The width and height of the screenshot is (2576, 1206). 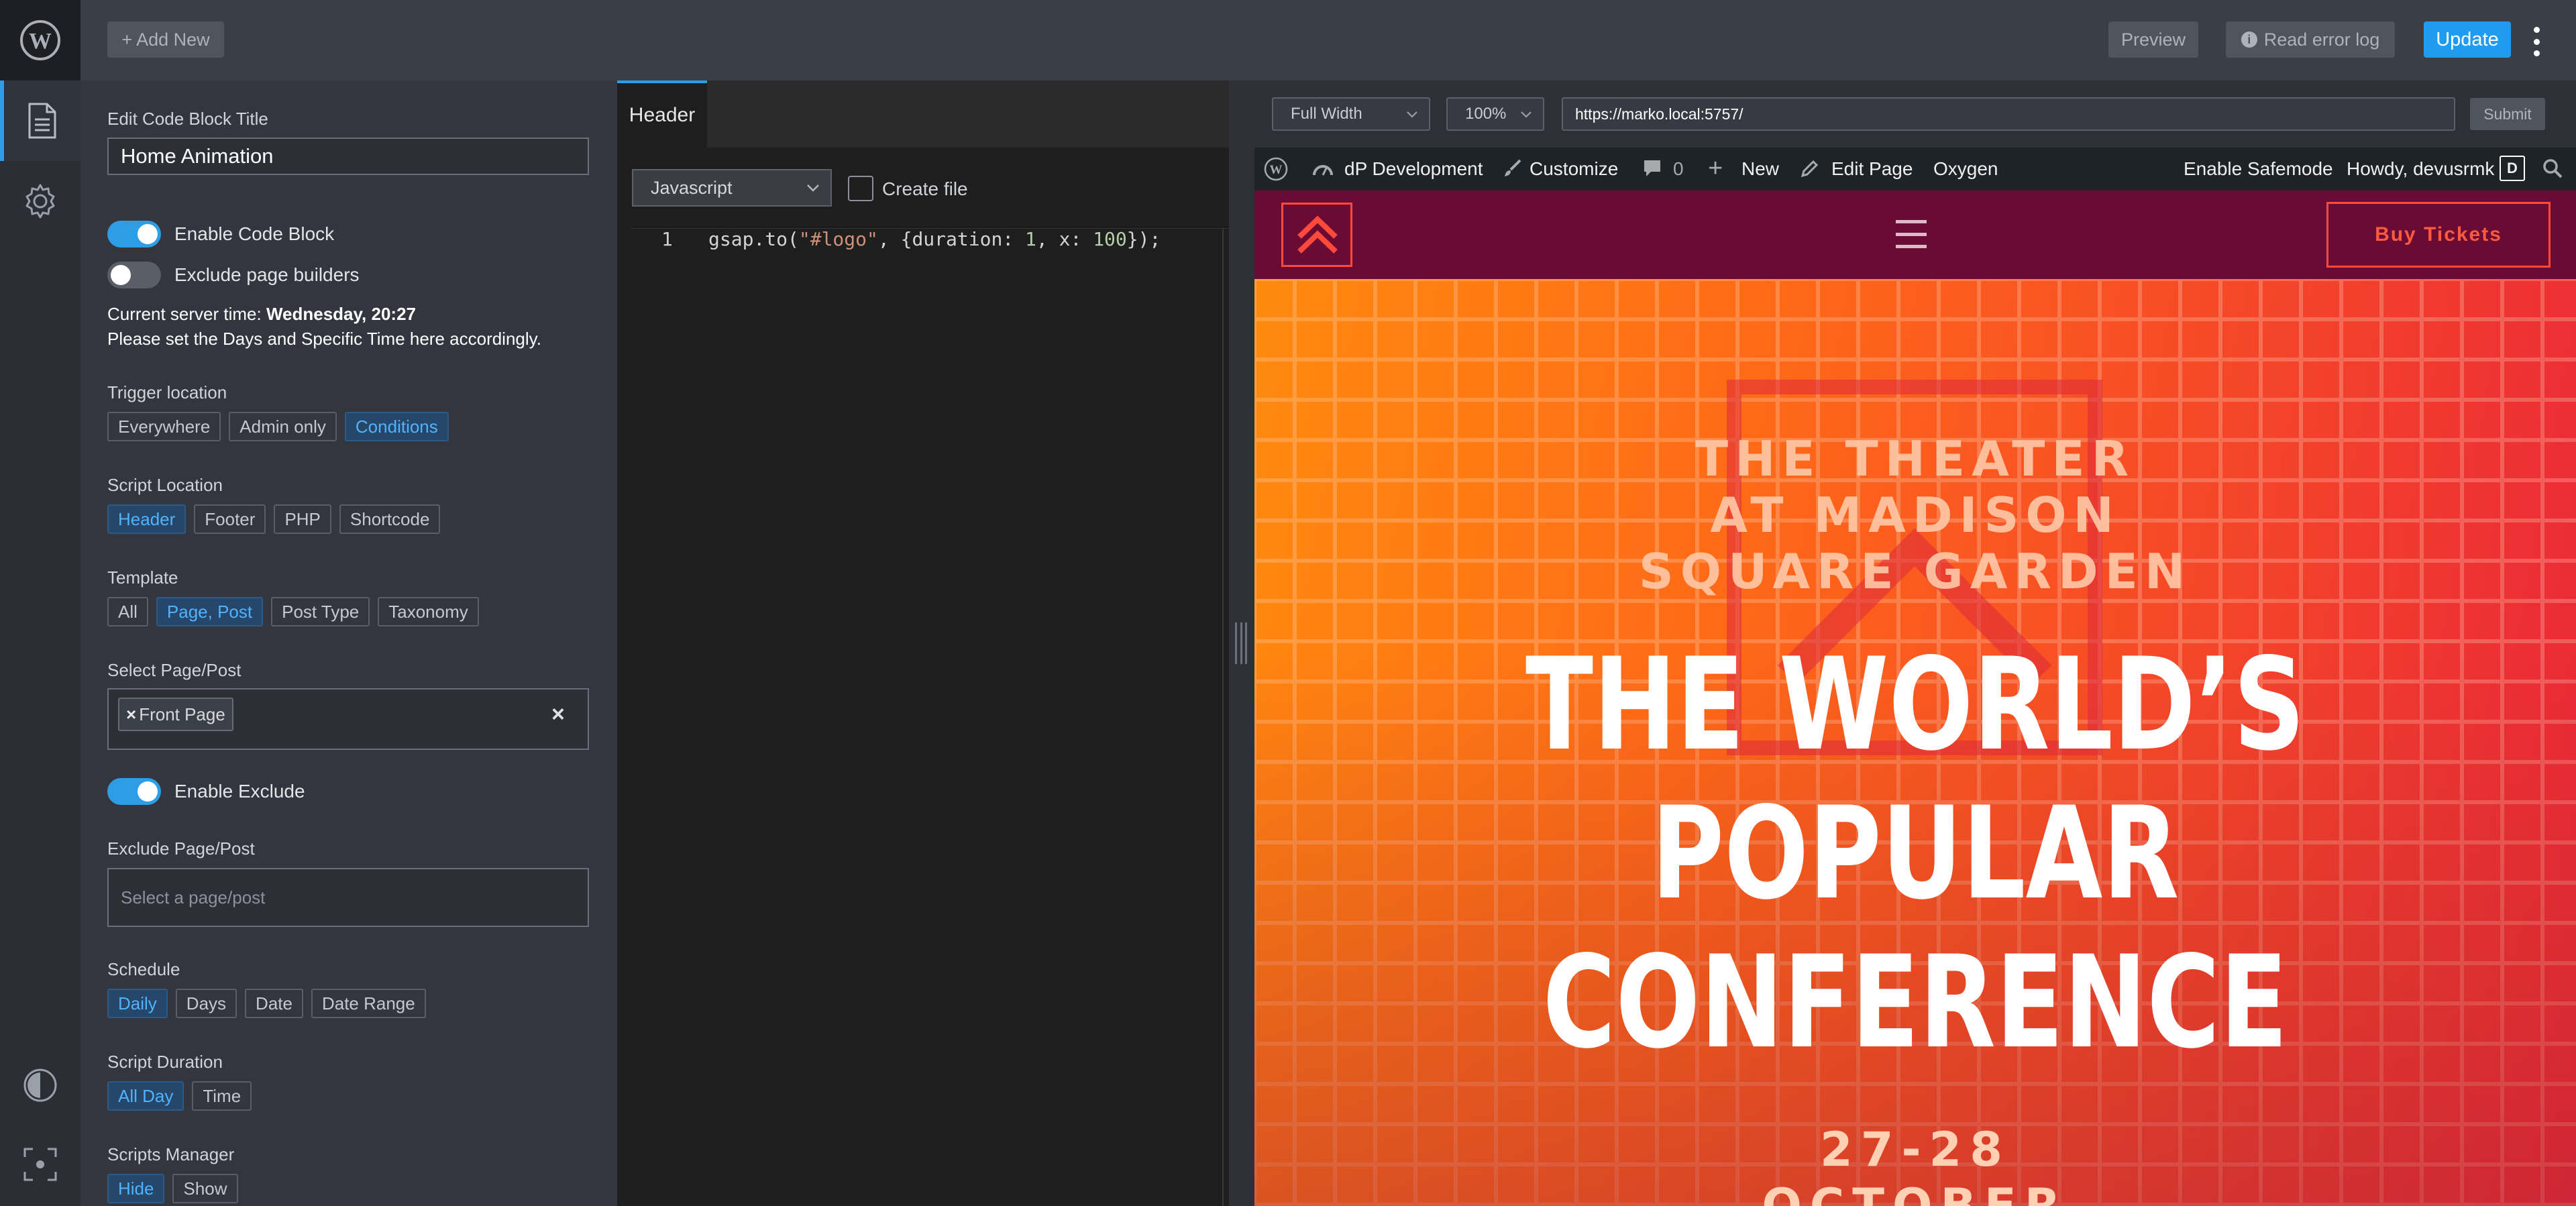 What do you see at coordinates (2153, 39) in the screenshot?
I see `preview-button: Preview` at bounding box center [2153, 39].